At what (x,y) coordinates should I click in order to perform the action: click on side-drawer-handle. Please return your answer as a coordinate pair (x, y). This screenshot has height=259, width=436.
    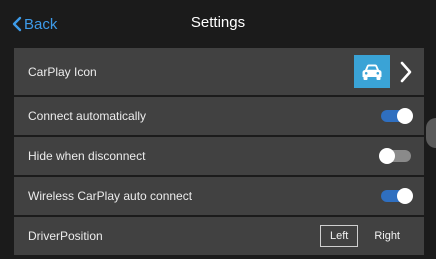
    Looking at the image, I should click on (431, 133).